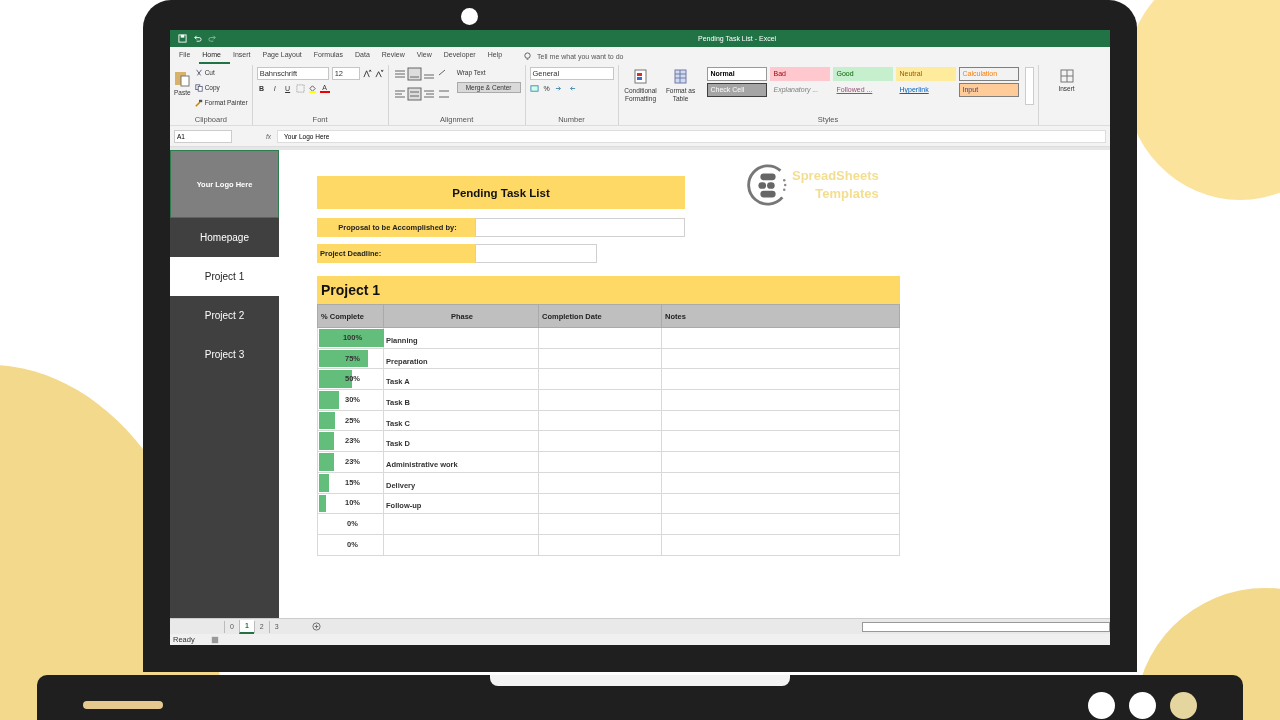  What do you see at coordinates (198, 87) in the screenshot?
I see `copy-icon` at bounding box center [198, 87].